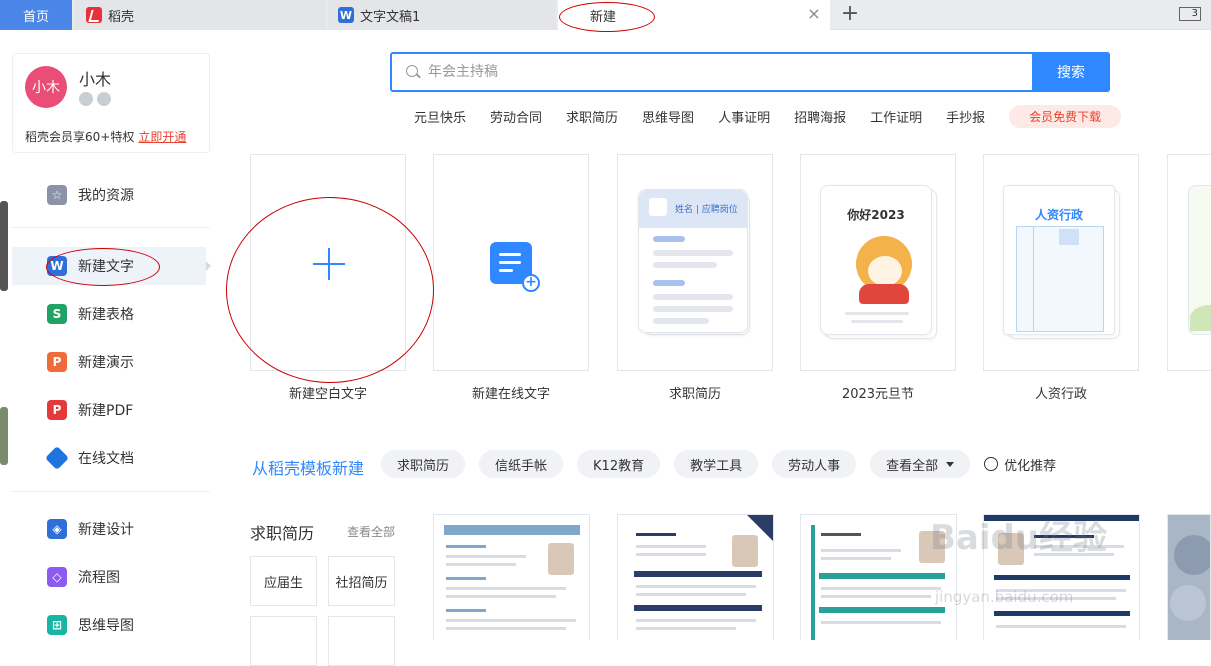 The image size is (1211, 666). Describe the element at coordinates (510, 394) in the screenshot. I see `new-online-doc-label: 新建在线文字` at that location.